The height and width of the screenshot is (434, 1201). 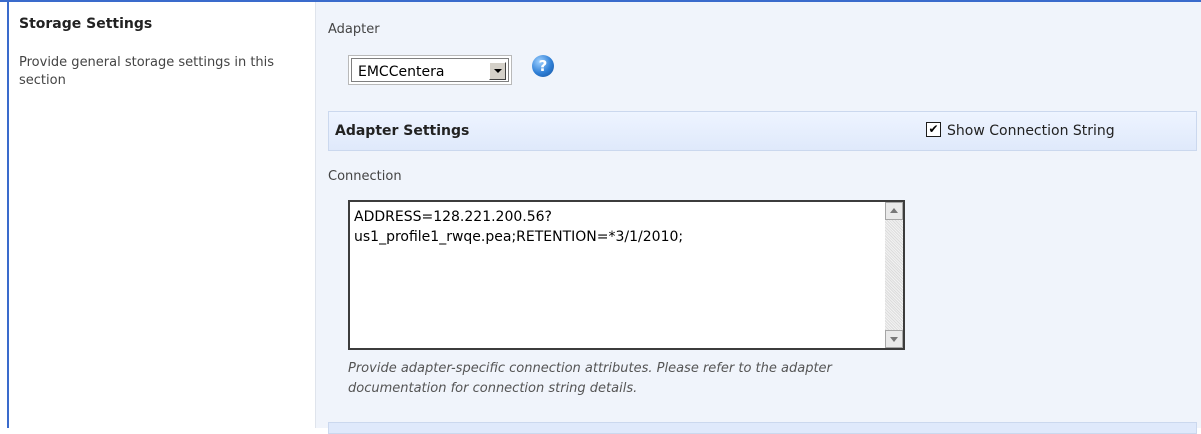 I want to click on adapter-select: EMCCentera, so click(x=430, y=70).